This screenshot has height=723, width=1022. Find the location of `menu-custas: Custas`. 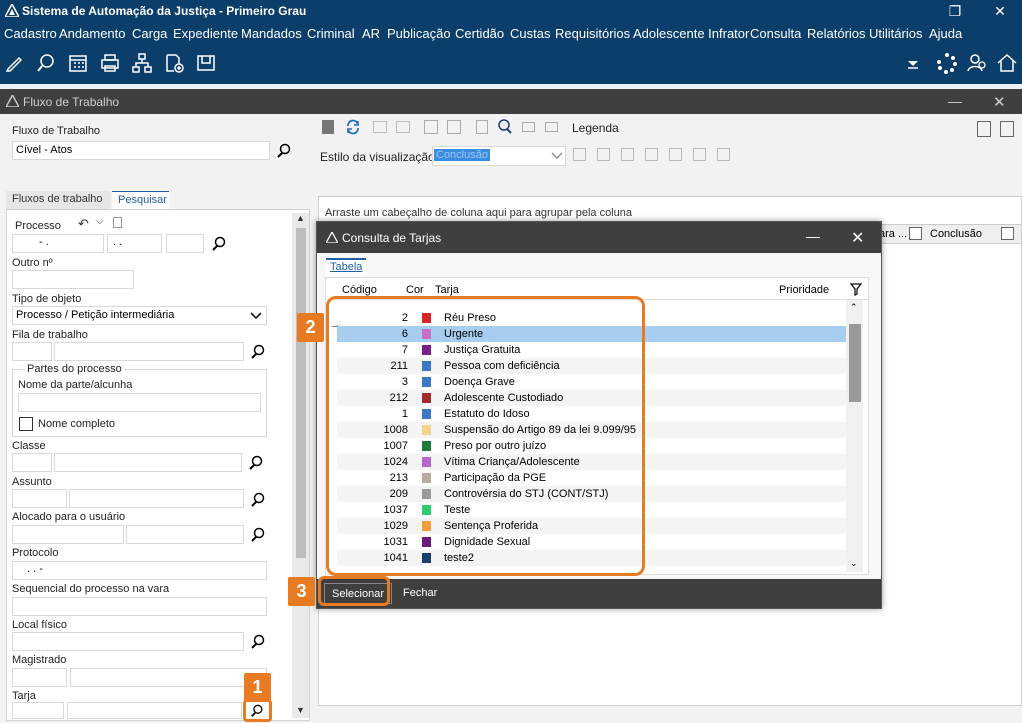

menu-custas: Custas is located at coordinates (530, 33).